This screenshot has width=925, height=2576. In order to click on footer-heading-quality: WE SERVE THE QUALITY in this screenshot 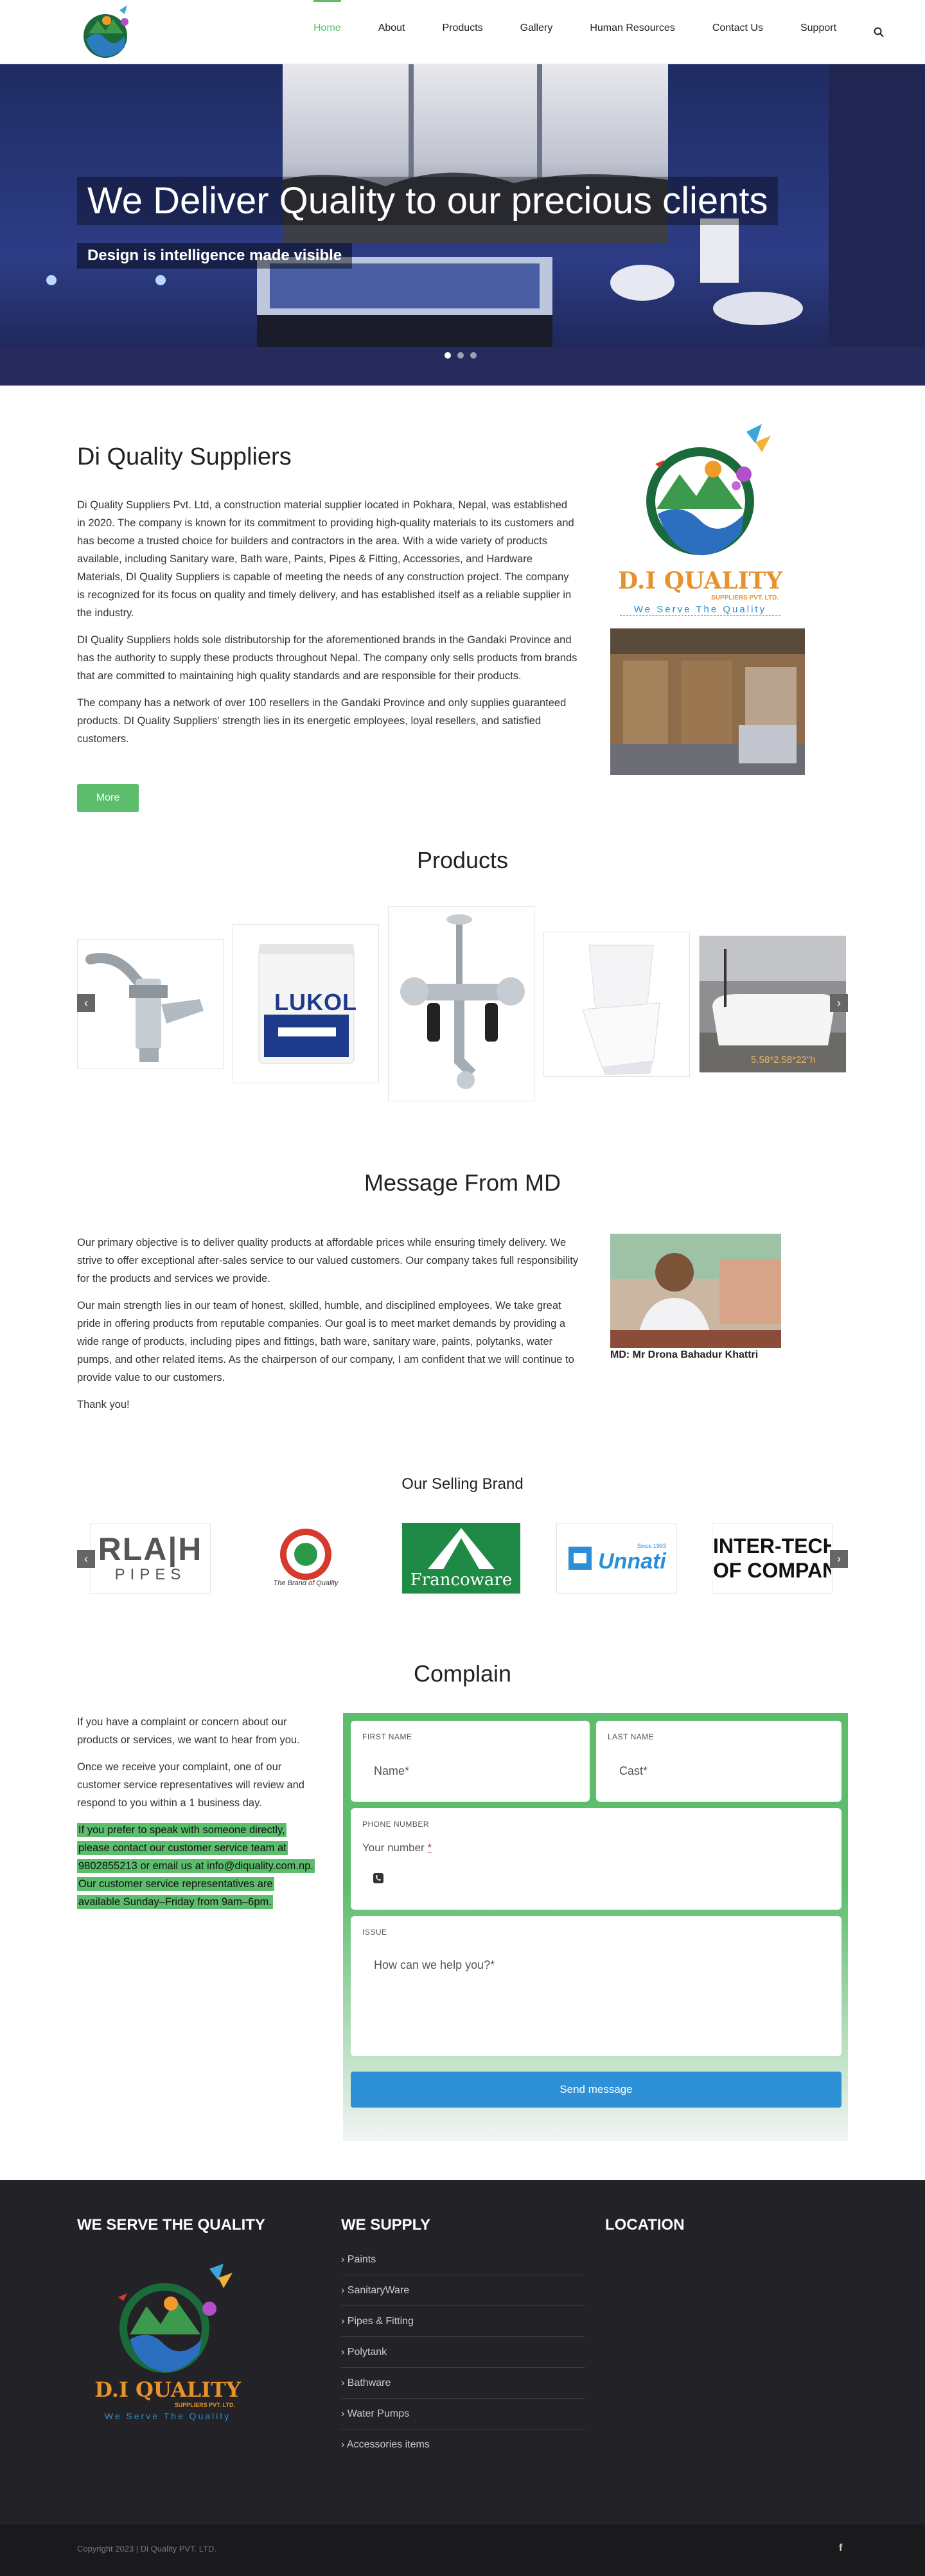, I will do `click(171, 2225)`.